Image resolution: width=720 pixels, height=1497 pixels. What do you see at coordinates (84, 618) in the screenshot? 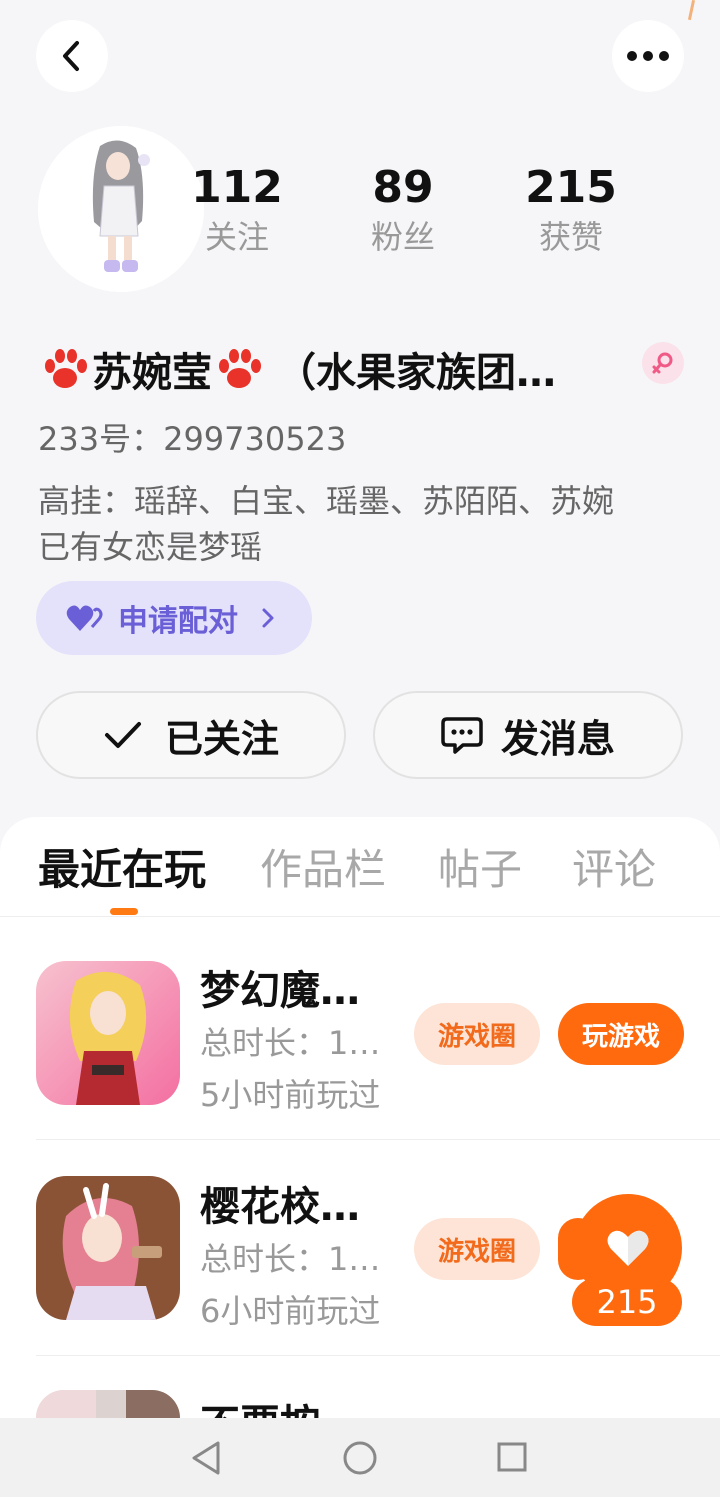
I see `double-heart-icon` at bounding box center [84, 618].